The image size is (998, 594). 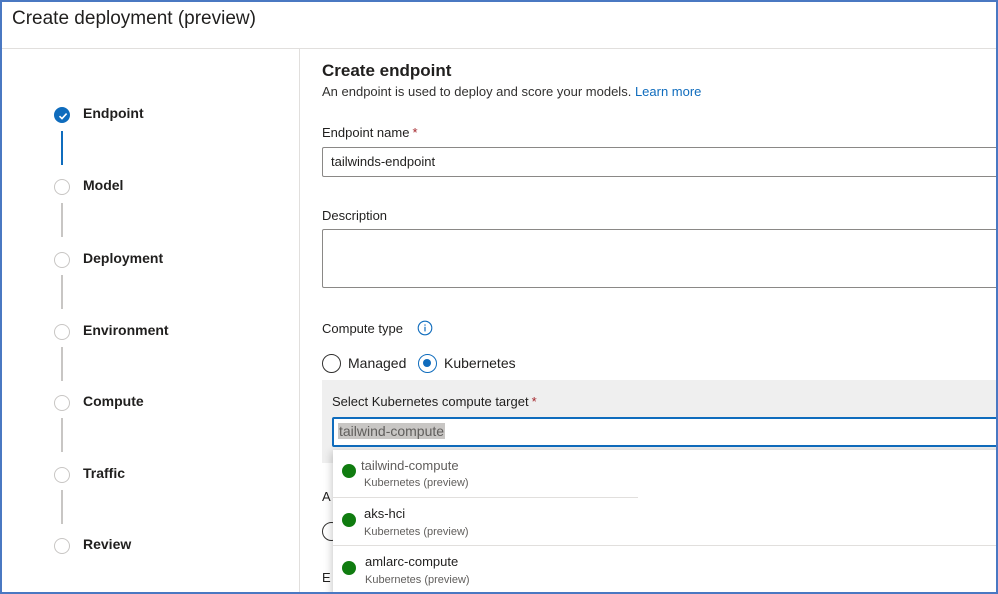 I want to click on section-title: Create endpoint, so click(x=387, y=70).